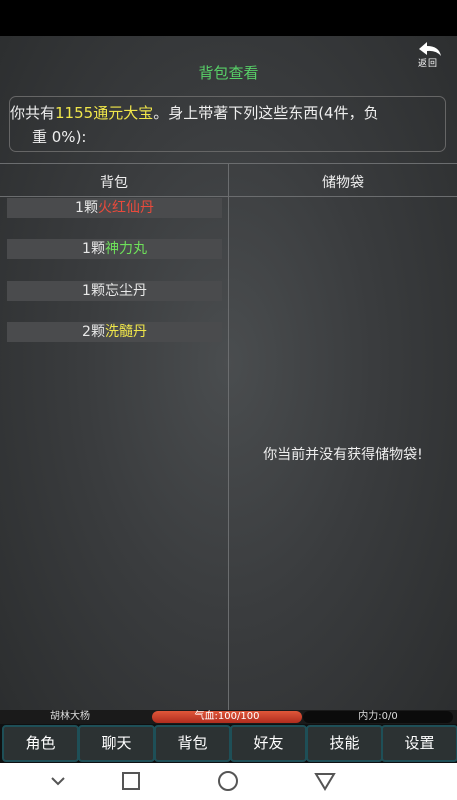  Describe the element at coordinates (343, 183) in the screenshot. I see `storage-column-header: 储物袋` at that location.